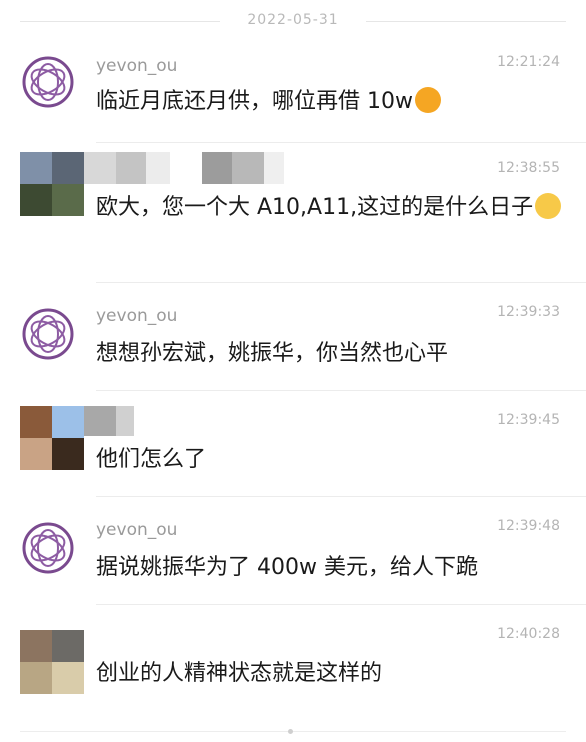  Describe the element at coordinates (528, 312) in the screenshot. I see `timestamp: 12:39:33` at that location.